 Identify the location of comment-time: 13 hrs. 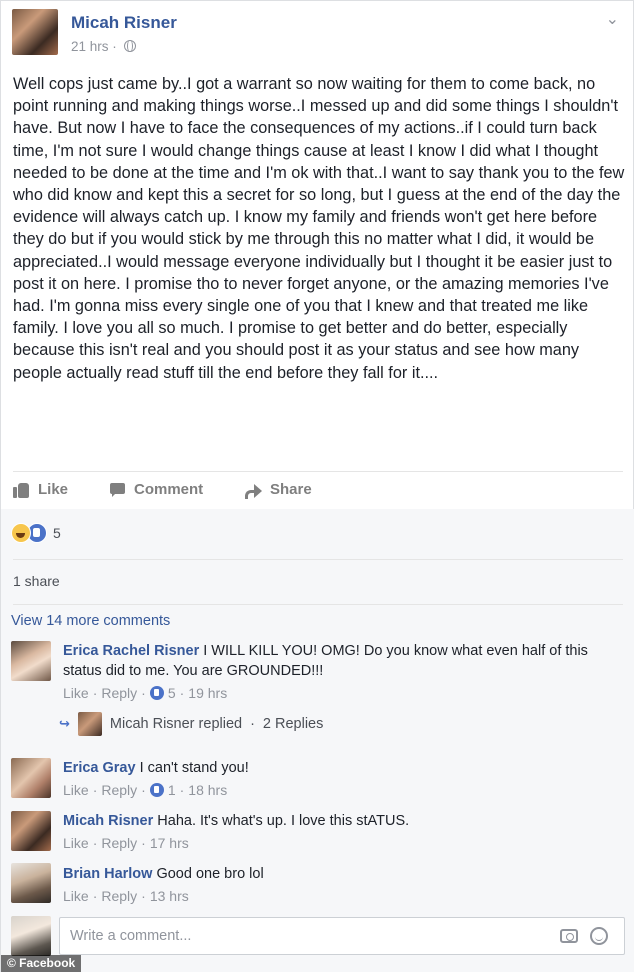
(169, 896).